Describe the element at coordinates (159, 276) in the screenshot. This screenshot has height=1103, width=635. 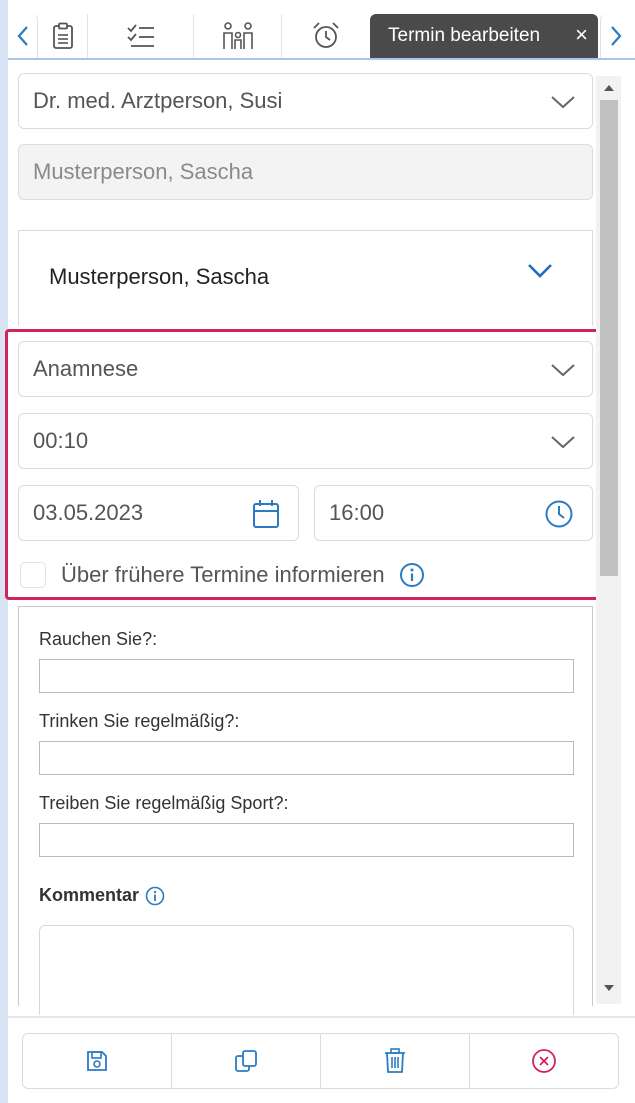
I see `patient-card-name: Musterperson, Sascha` at that location.